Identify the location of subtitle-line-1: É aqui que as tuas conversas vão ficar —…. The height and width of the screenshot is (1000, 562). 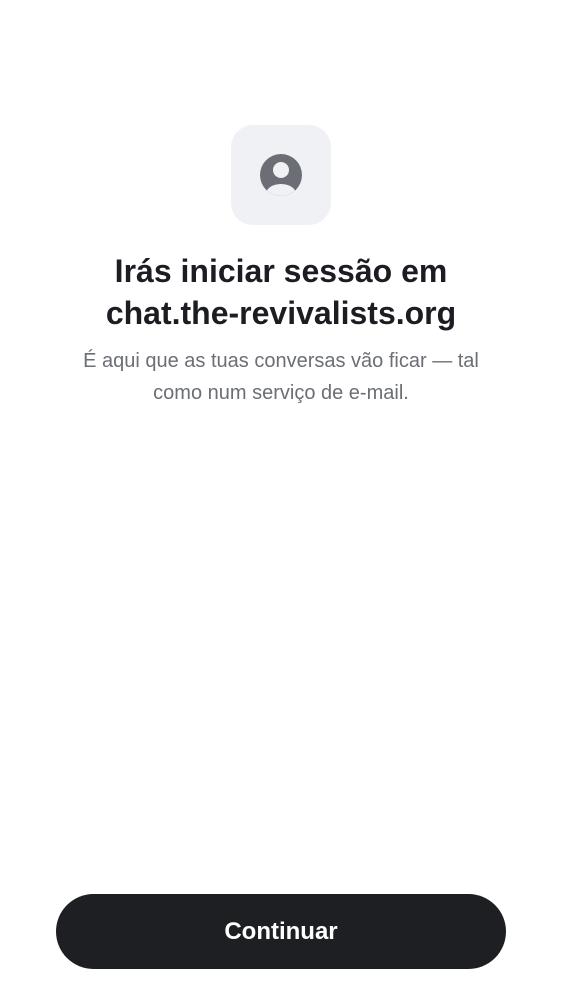
(281, 361).